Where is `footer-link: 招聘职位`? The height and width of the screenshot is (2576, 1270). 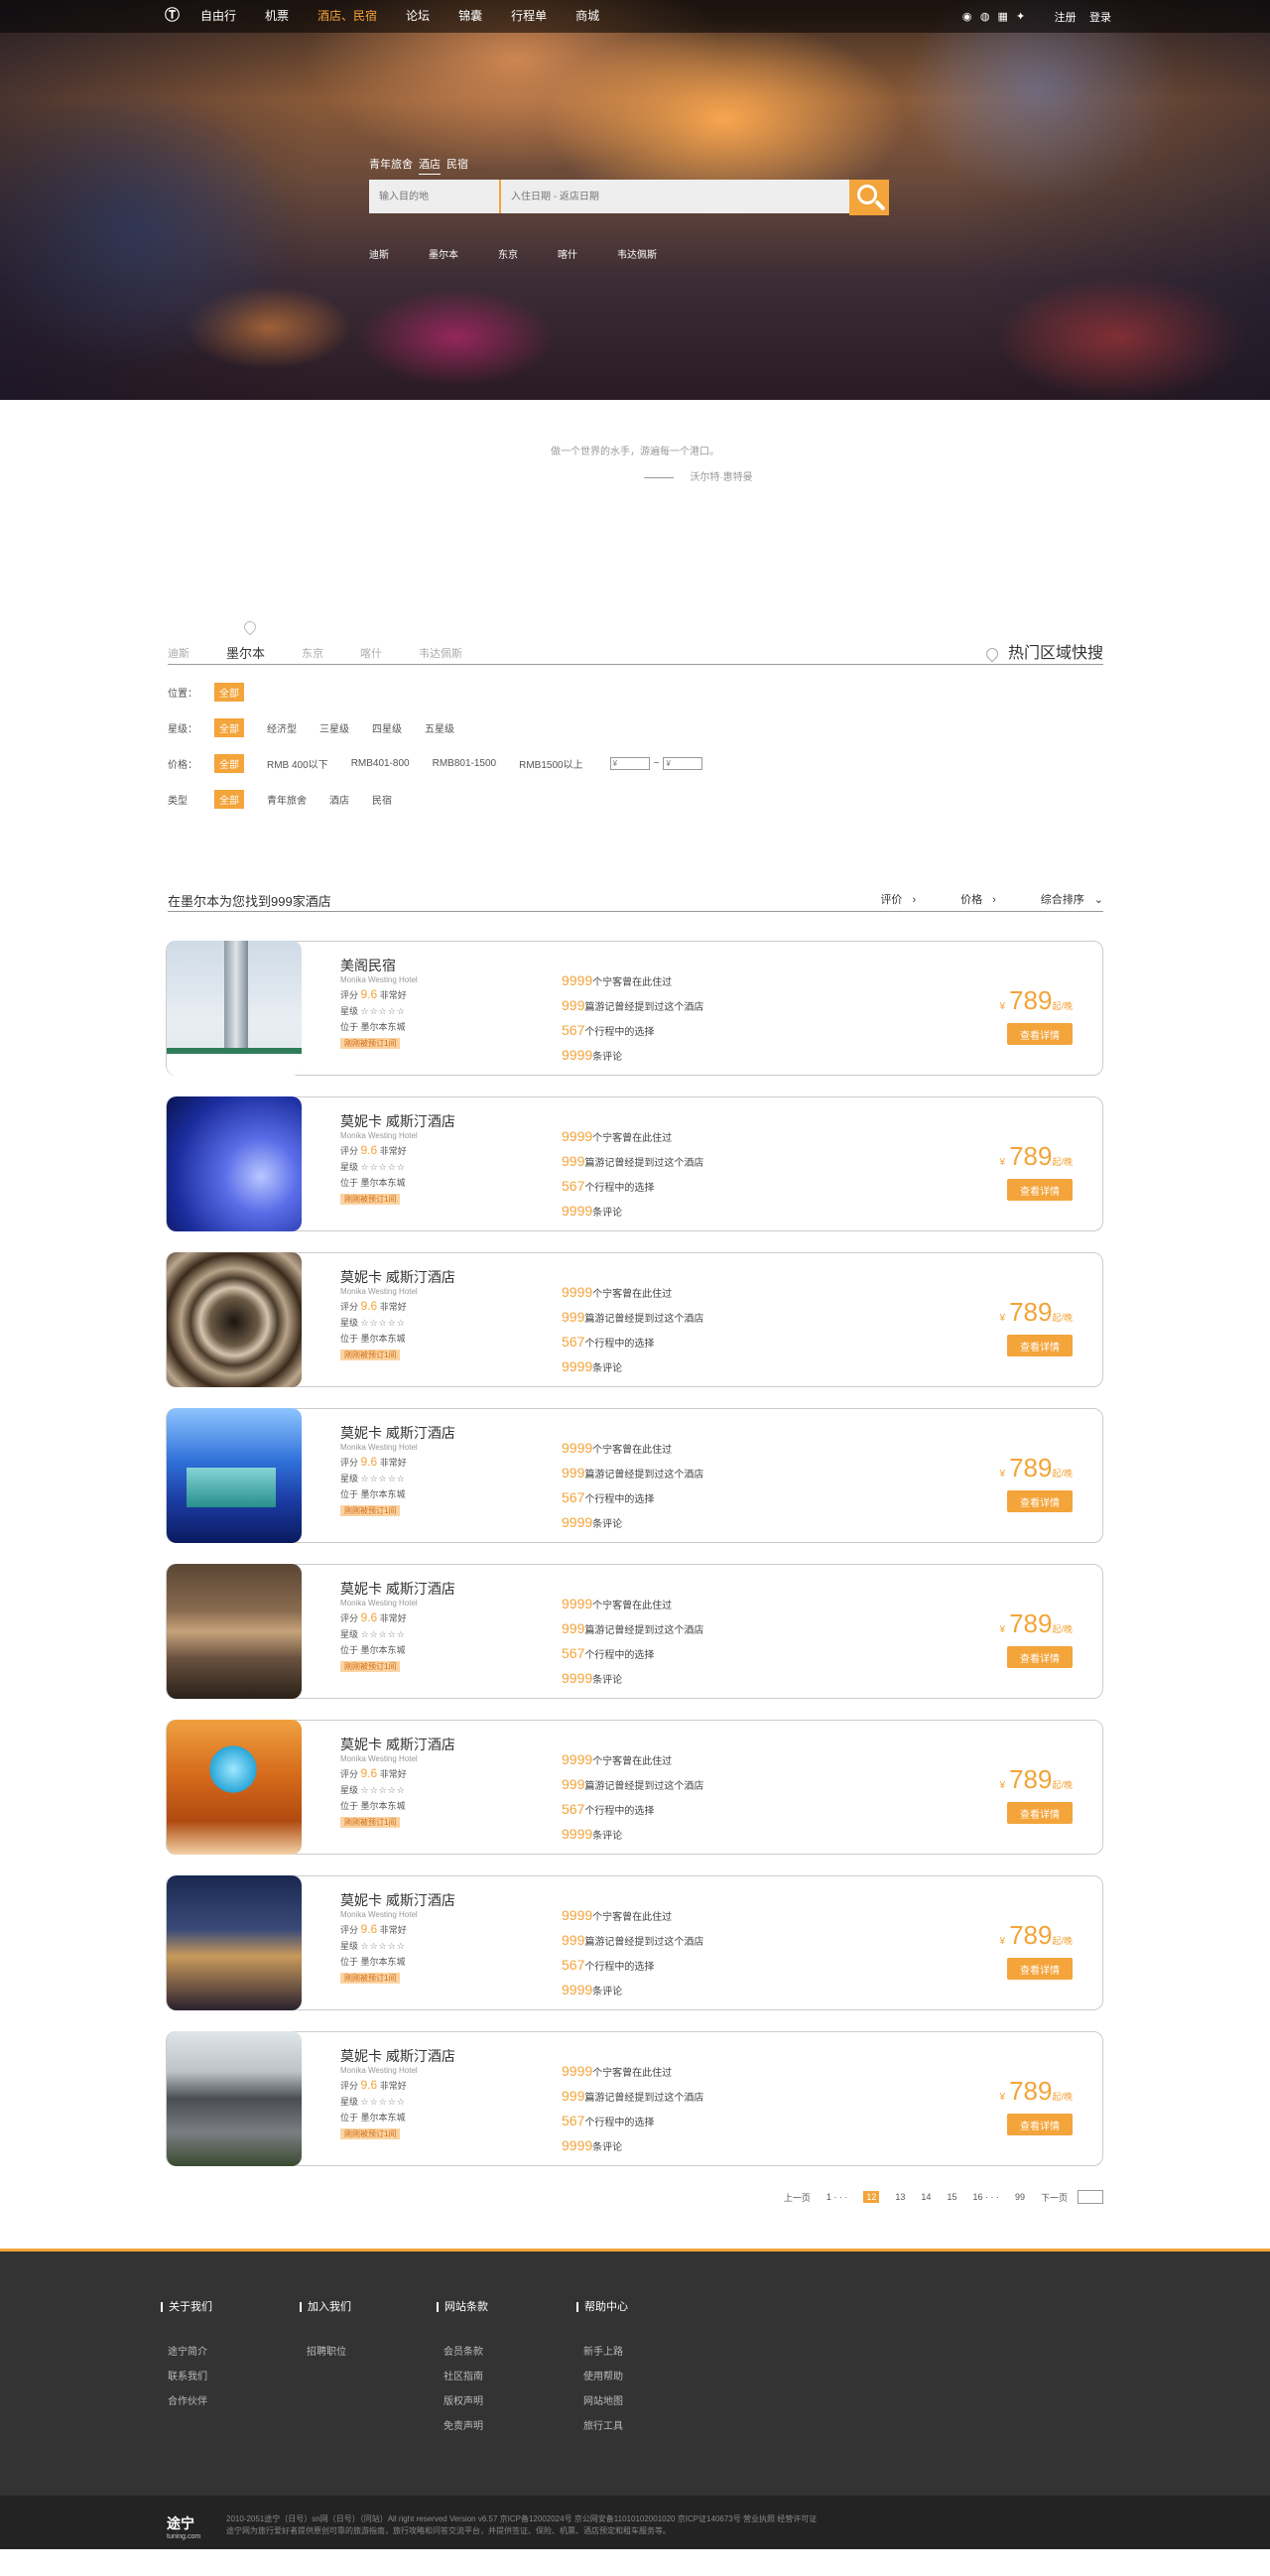
footer-link: 招聘职位 is located at coordinates (325, 2352).